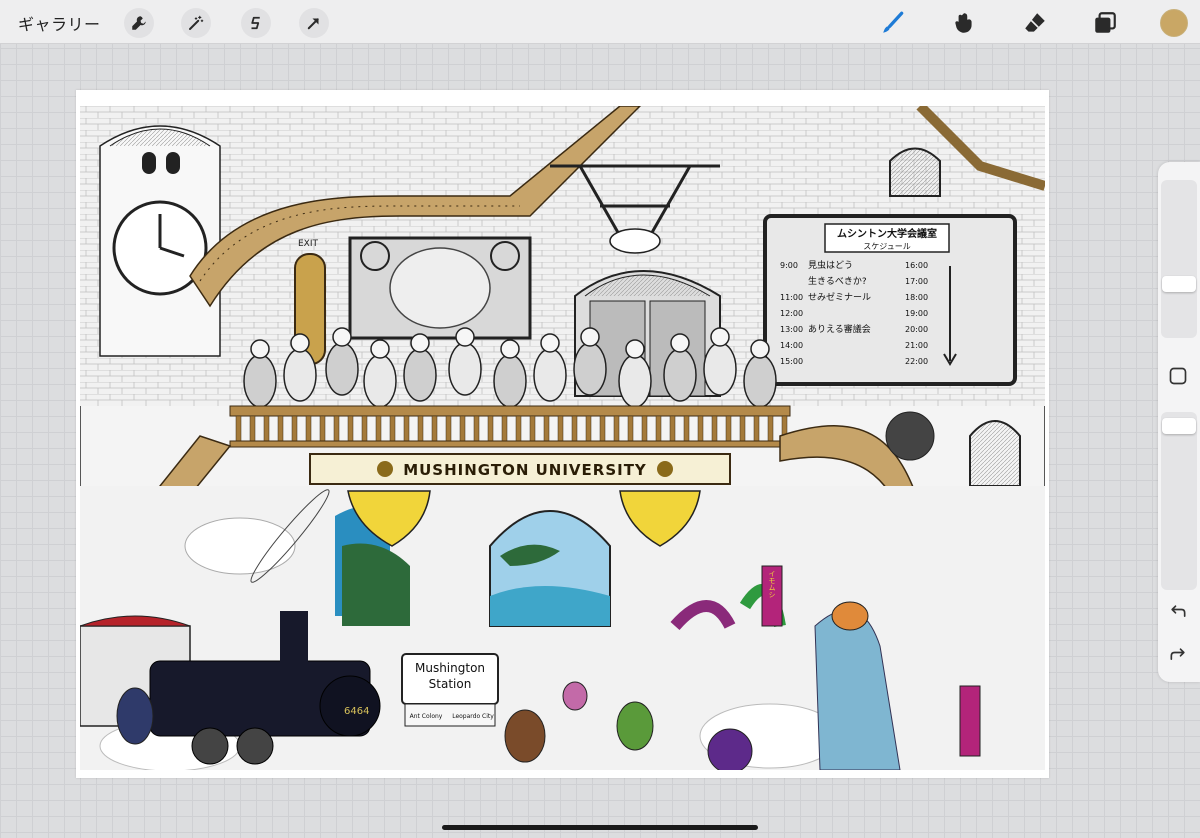 This screenshot has height=838, width=1200. What do you see at coordinates (426, 716) in the screenshot?
I see `station-sign-left: Ant Colony` at bounding box center [426, 716].